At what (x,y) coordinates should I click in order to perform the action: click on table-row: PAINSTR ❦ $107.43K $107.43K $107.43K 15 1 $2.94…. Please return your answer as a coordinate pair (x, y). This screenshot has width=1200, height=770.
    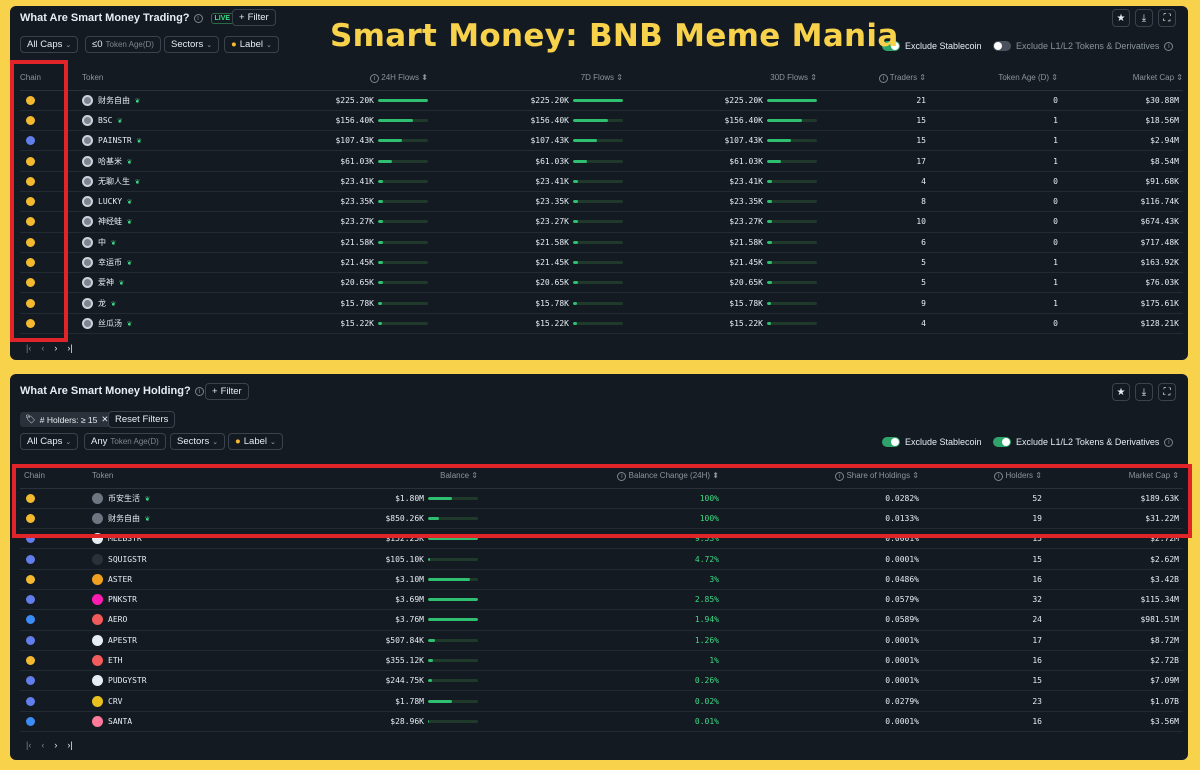
    Looking at the image, I should click on (601, 141).